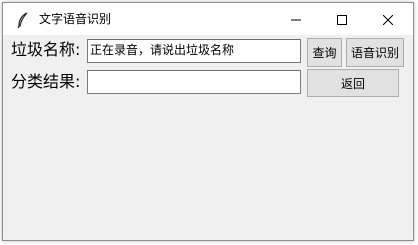 The width and height of the screenshot is (418, 245). What do you see at coordinates (46, 81) in the screenshot?
I see `result-label: 分类结果:` at bounding box center [46, 81].